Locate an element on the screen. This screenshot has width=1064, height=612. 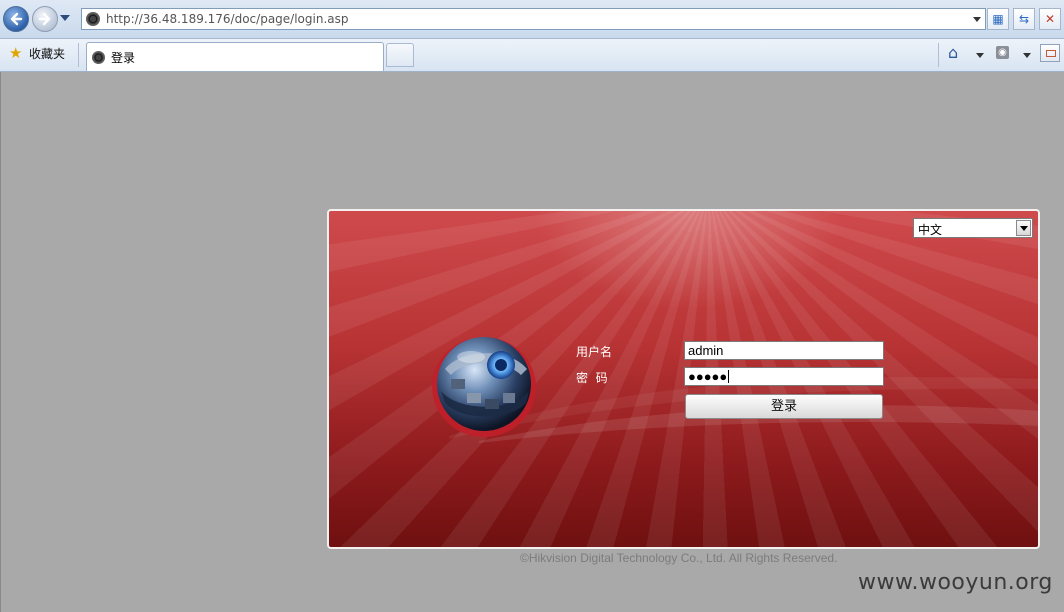
close-icon: ✕ is located at coordinates (1050, 19).